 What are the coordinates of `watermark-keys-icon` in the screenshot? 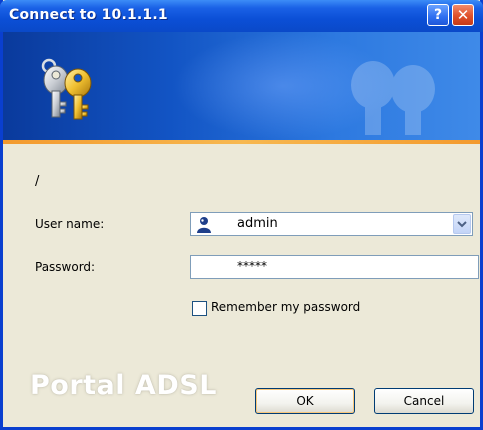 It's located at (393, 98).